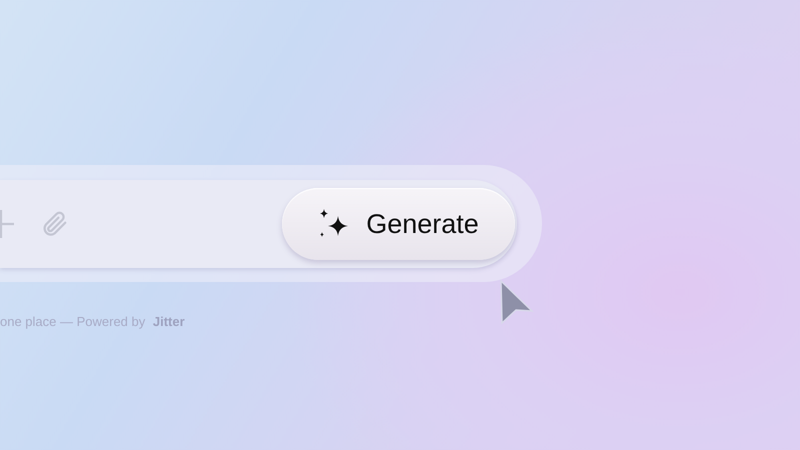 The image size is (800, 450). I want to click on generate-button: Generate, so click(398, 224).